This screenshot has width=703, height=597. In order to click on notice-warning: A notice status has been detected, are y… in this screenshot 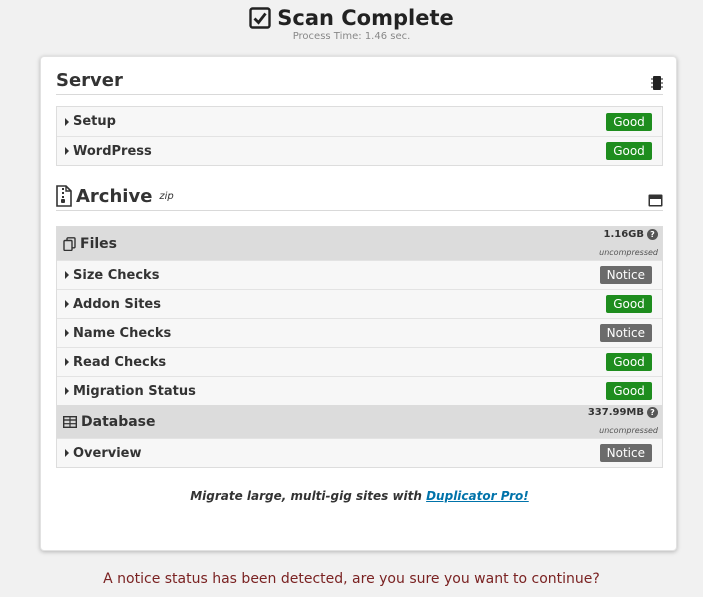, I will do `click(351, 579)`.